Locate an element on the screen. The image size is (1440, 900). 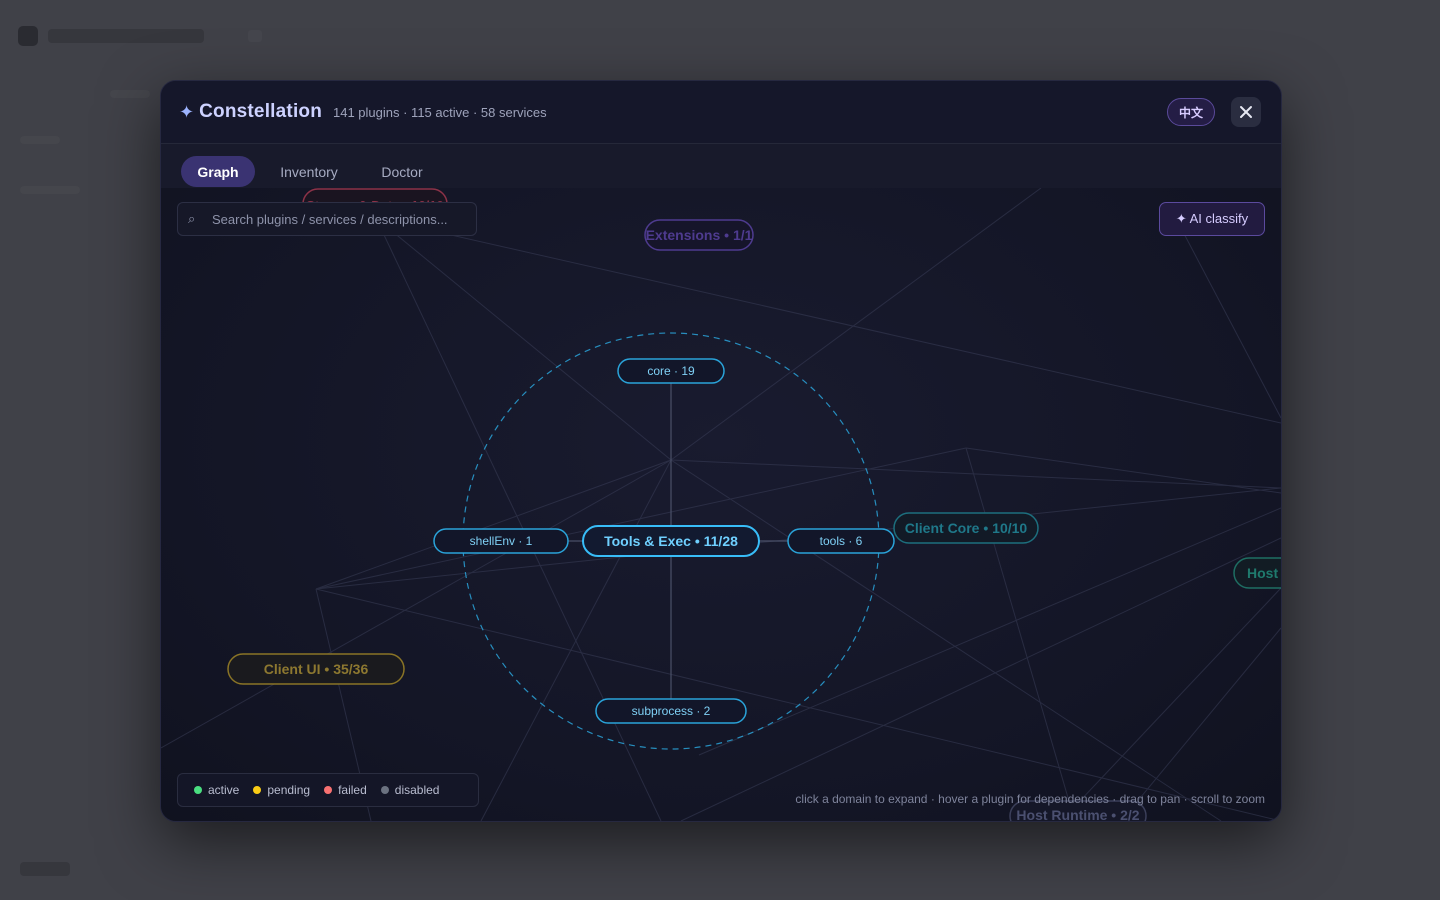
background-title is located at coordinates (126, 36).